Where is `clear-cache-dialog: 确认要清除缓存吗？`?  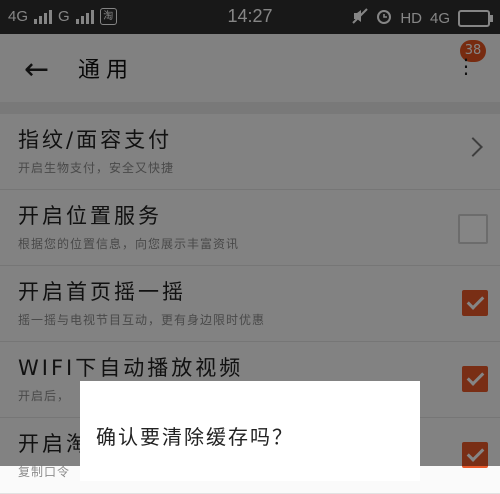
clear-cache-dialog: 确认要清除缓存吗？ is located at coordinates (250, 431).